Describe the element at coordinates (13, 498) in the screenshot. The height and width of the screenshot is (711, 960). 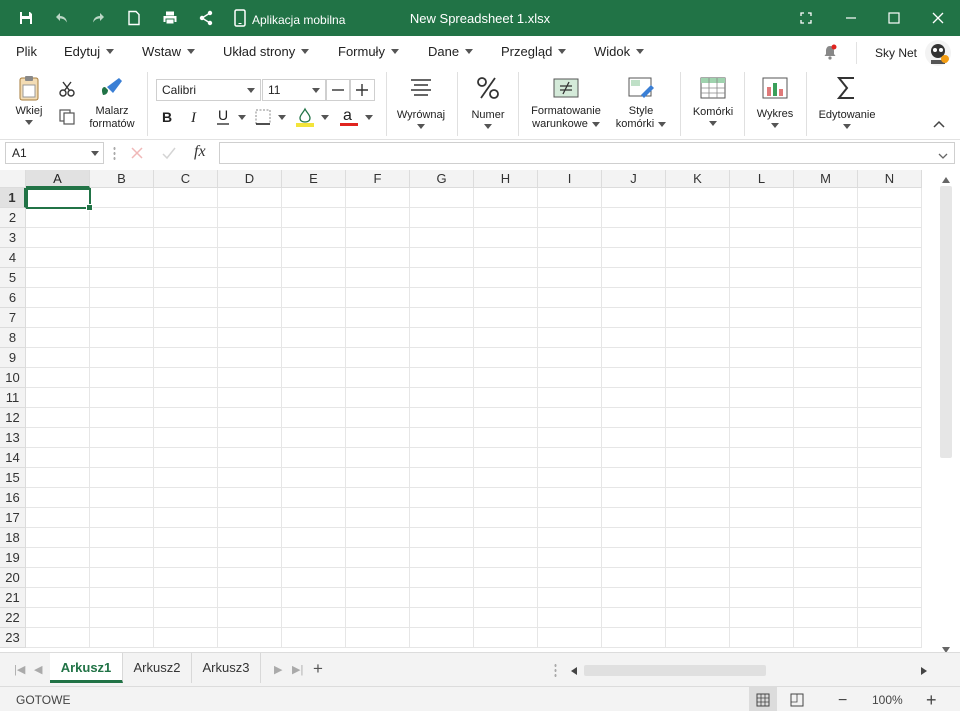
I see `row-header: 16` at that location.